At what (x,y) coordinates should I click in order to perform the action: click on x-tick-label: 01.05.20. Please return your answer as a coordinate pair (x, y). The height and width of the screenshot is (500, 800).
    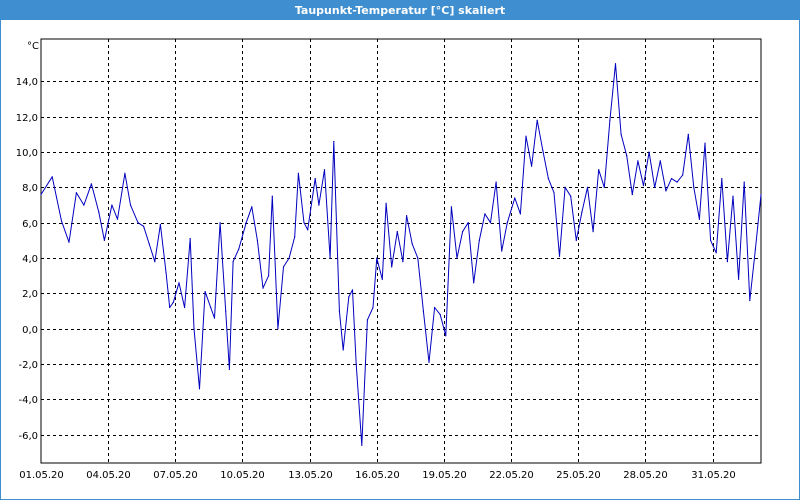
    Looking at the image, I should click on (41, 475).